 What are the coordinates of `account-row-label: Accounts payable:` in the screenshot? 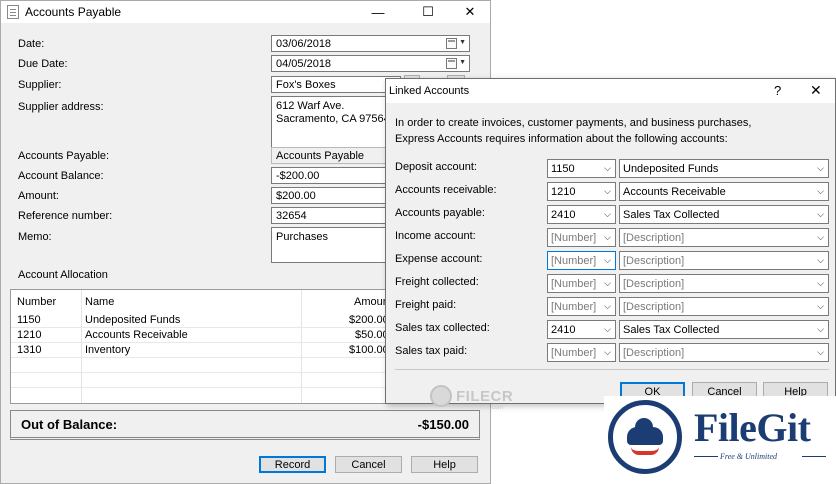 It's located at (440, 213).